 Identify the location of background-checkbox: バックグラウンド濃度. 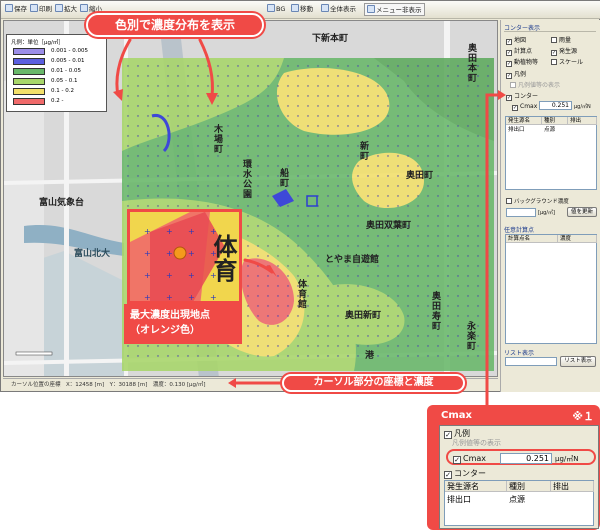
(537, 201).